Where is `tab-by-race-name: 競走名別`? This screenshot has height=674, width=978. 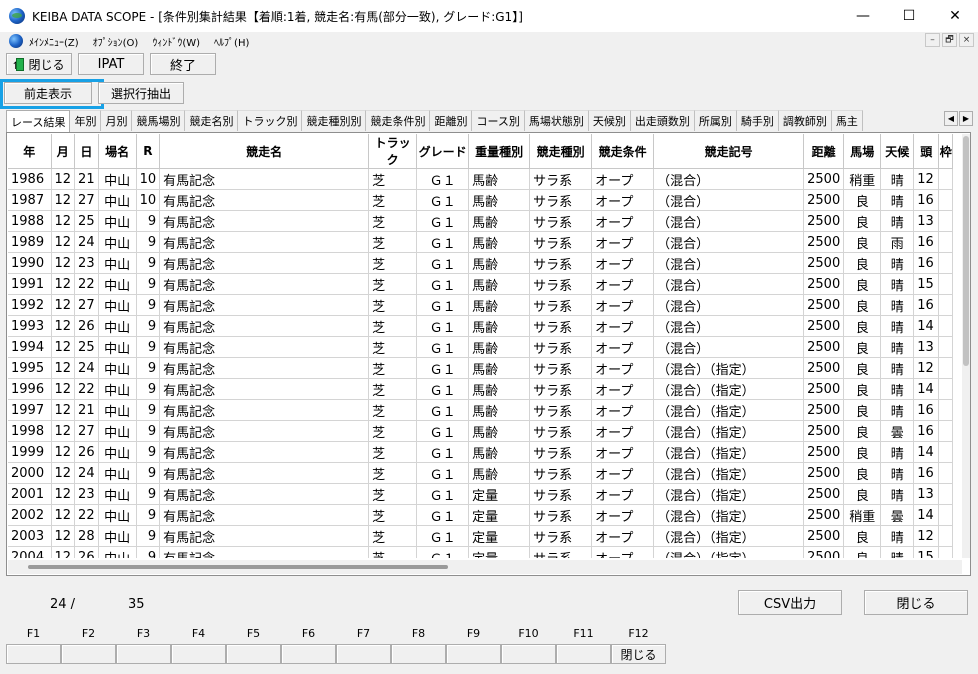
tab-by-race-name: 競走名別 is located at coordinates (212, 120).